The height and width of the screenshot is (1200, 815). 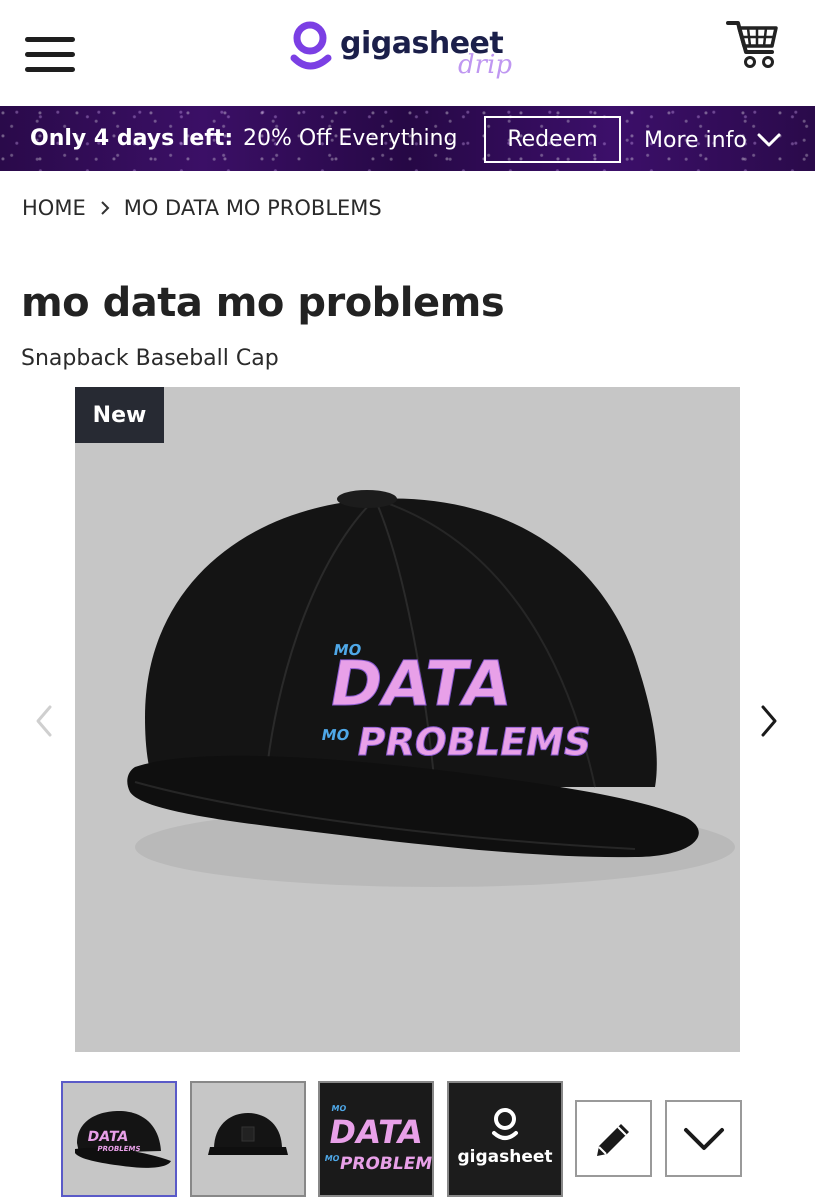 What do you see at coordinates (695, 140) in the screenshot?
I see `more-info-label: More info` at bounding box center [695, 140].